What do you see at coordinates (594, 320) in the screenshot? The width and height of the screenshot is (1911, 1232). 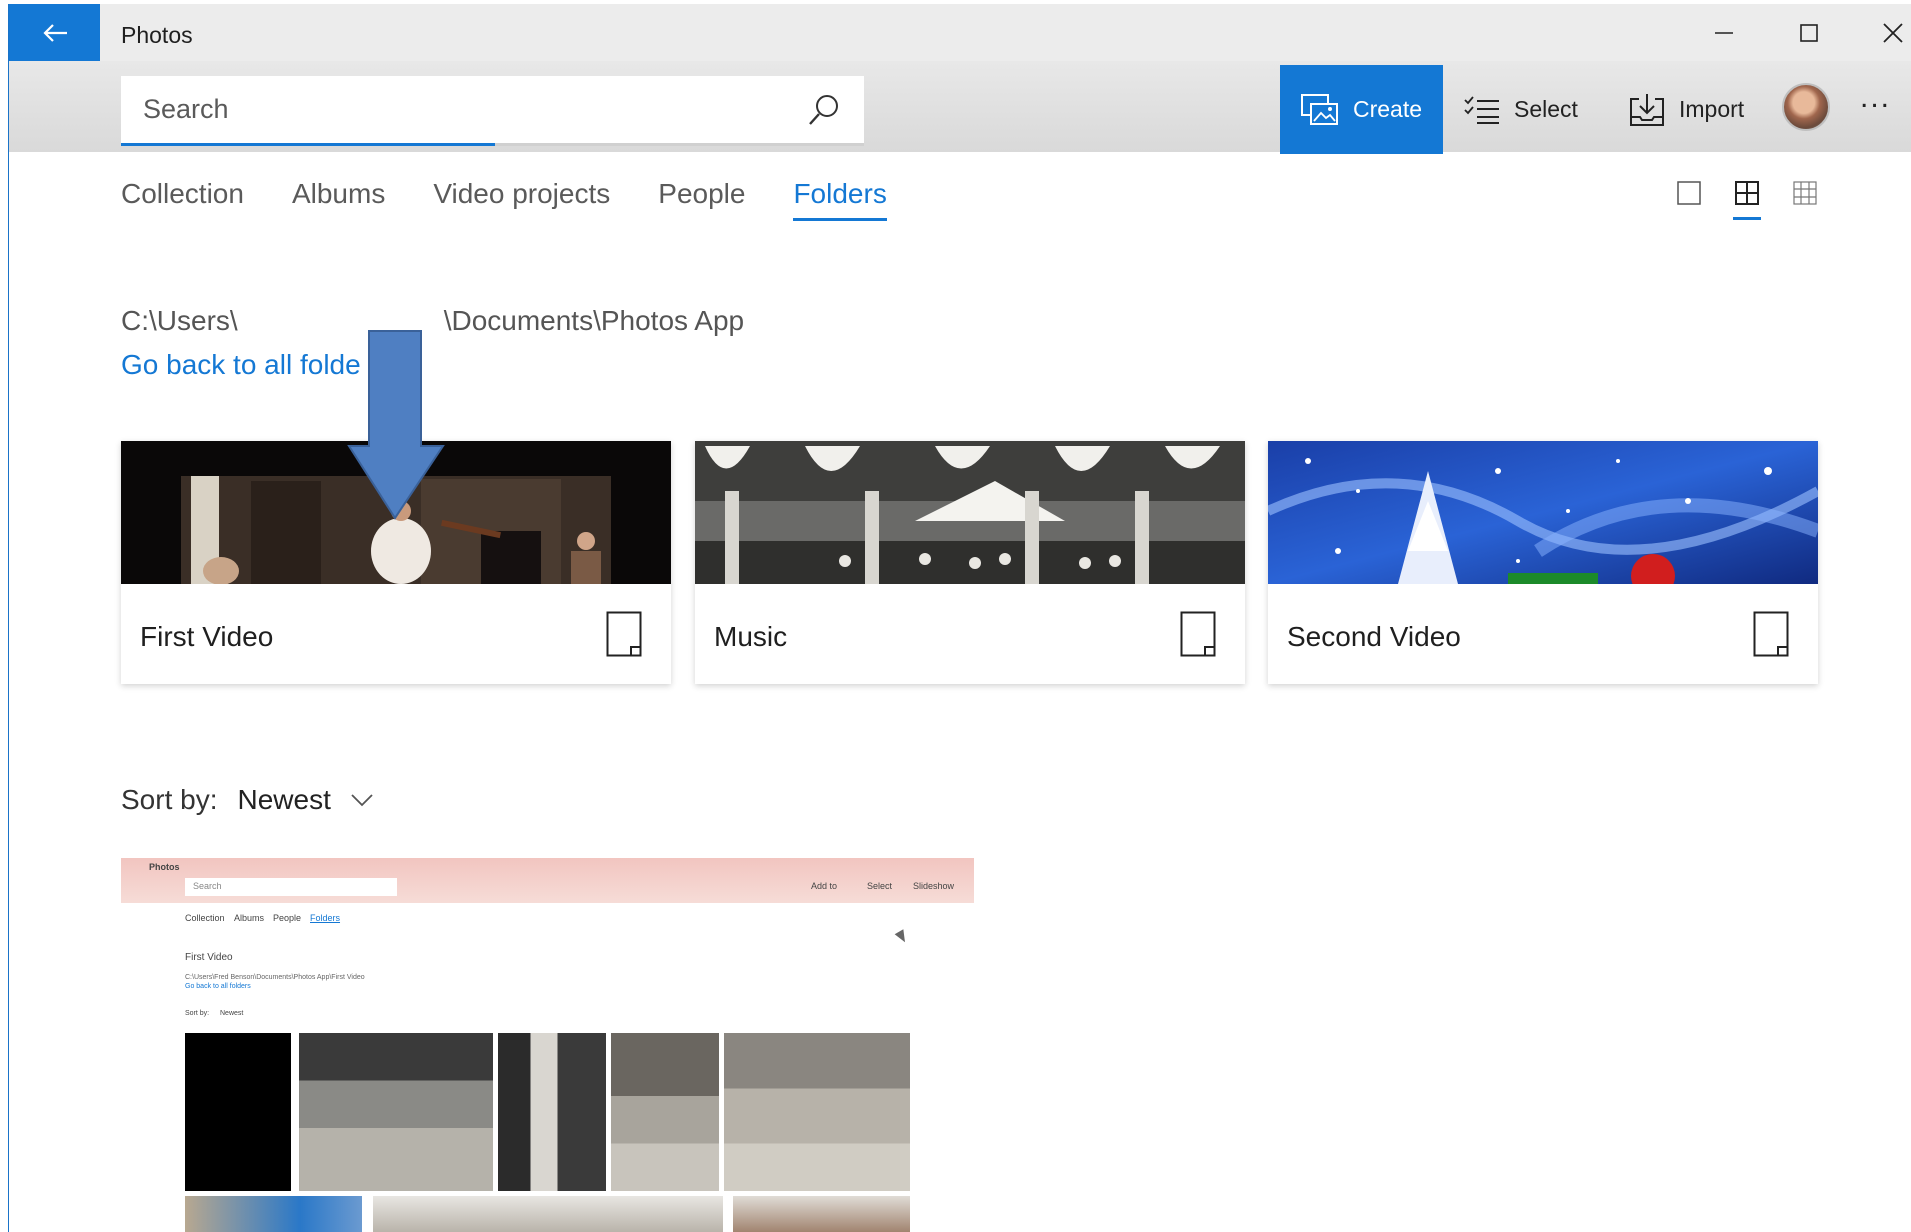 I see `path-suffix: \Documents\Photos App` at bounding box center [594, 320].